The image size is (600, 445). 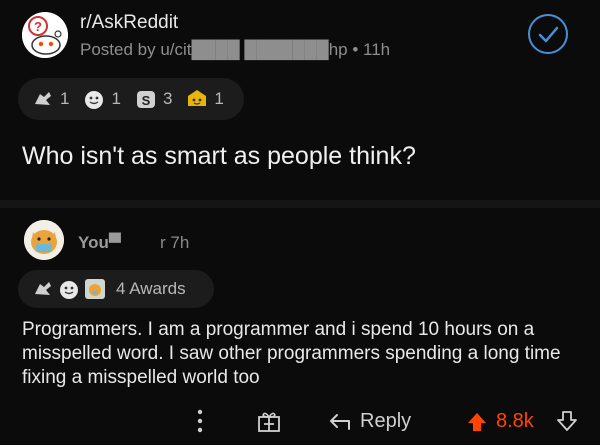 I want to click on comment-awards-bar: 4 Awards, so click(x=116, y=289).